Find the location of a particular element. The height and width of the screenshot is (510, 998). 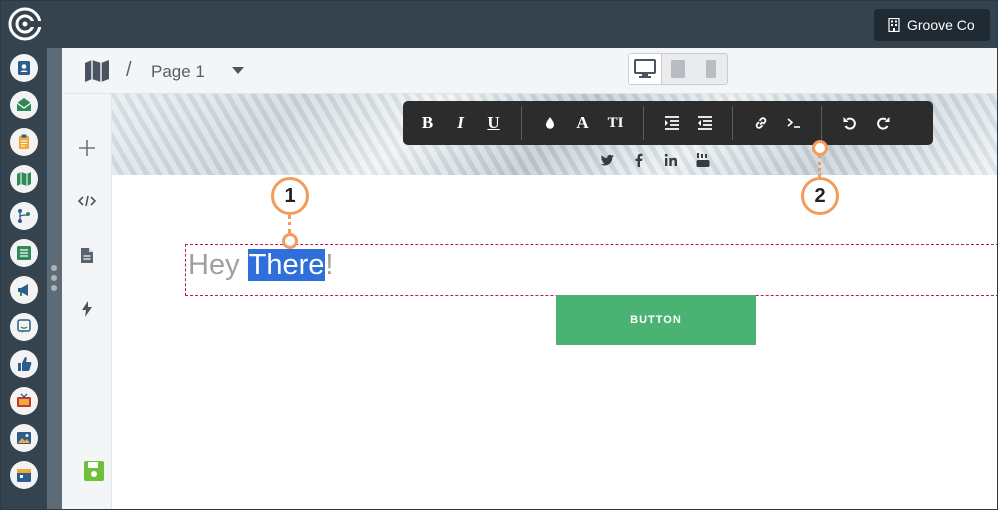

rail-map is located at coordinates (24, 179).